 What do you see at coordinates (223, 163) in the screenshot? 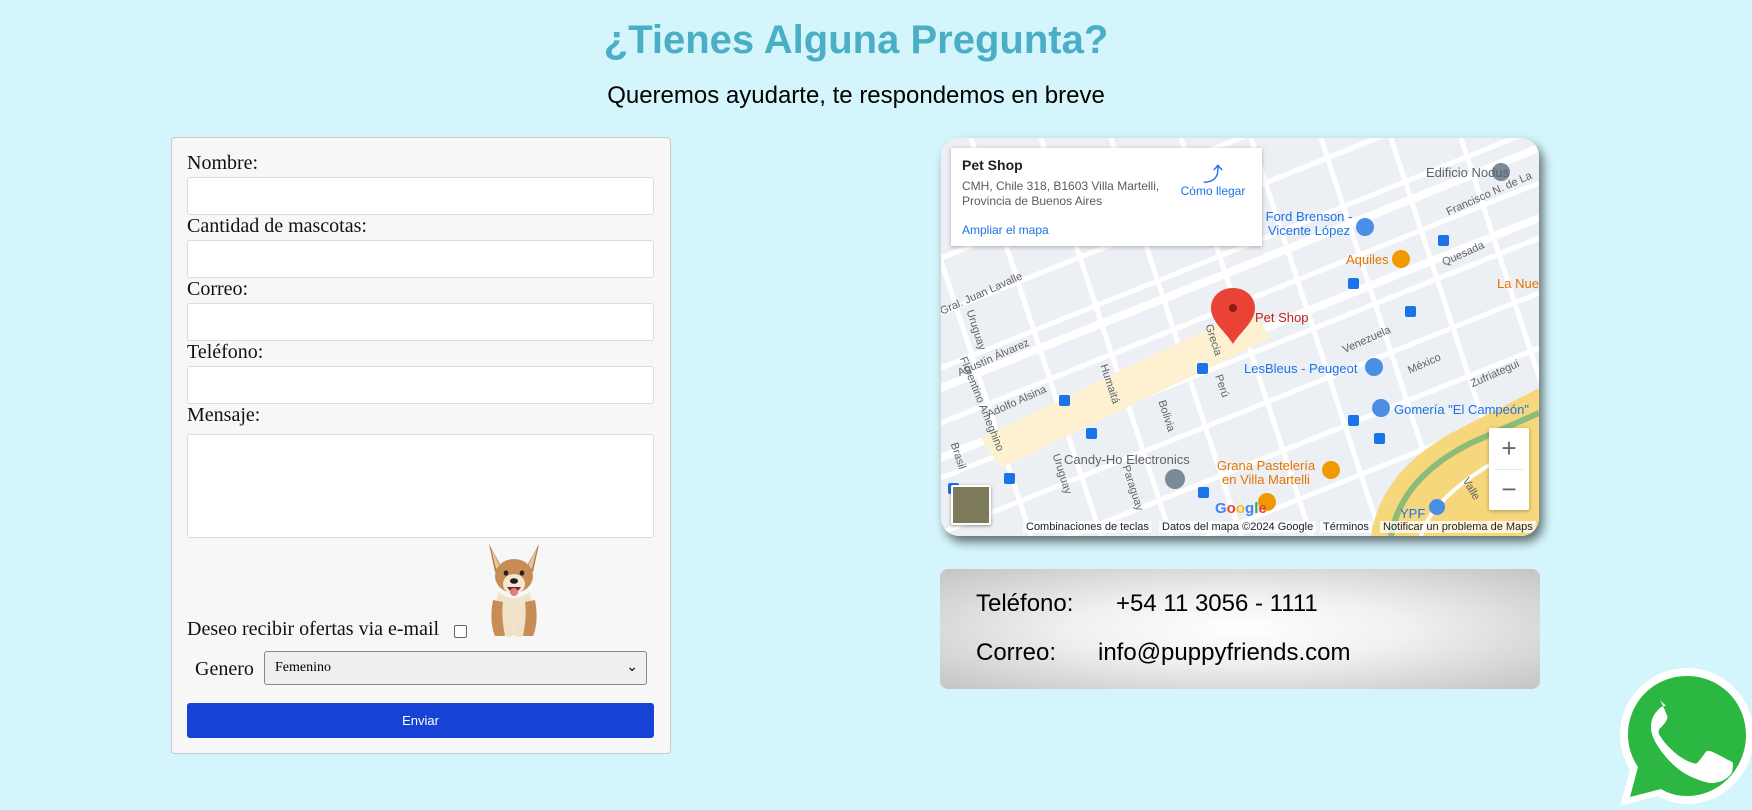
I see `name-label: Nombre:` at bounding box center [223, 163].